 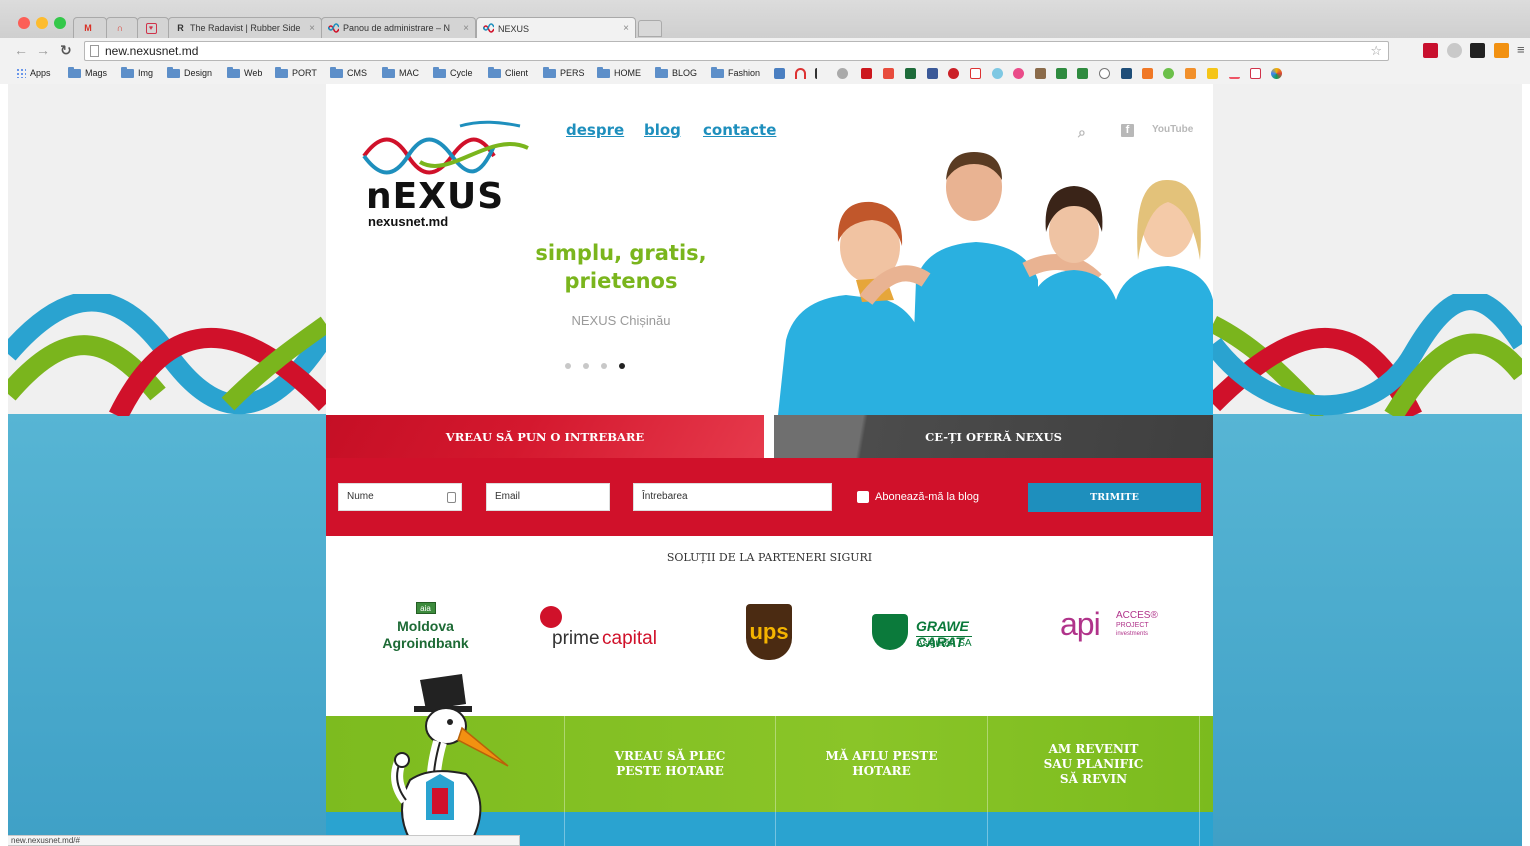 What do you see at coordinates (1172, 129) in the screenshot?
I see `youtube-icon: YouTube` at bounding box center [1172, 129].